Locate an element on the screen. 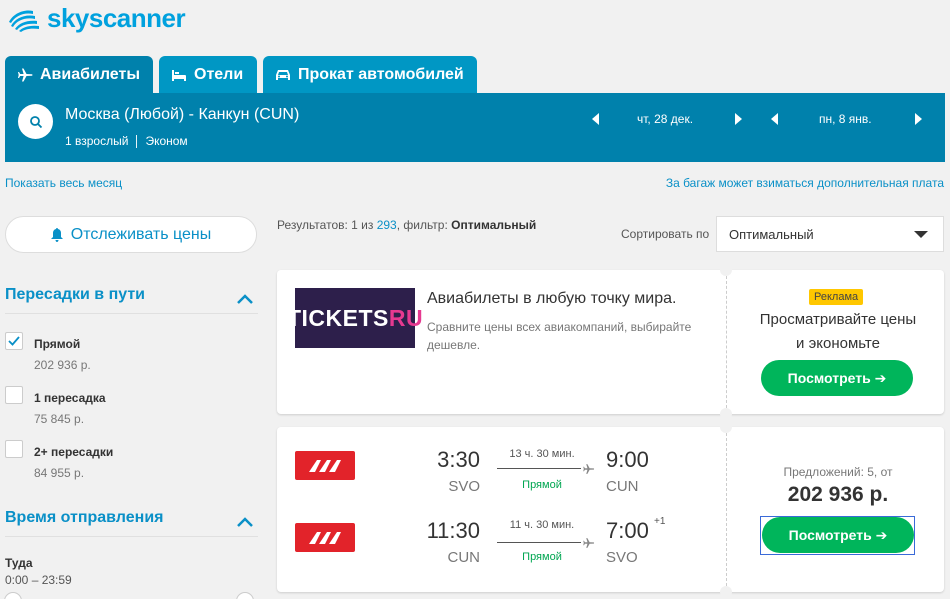 This screenshot has height=599, width=950. leg1-duration: 13 ч. 30 мин. is located at coordinates (542, 454).